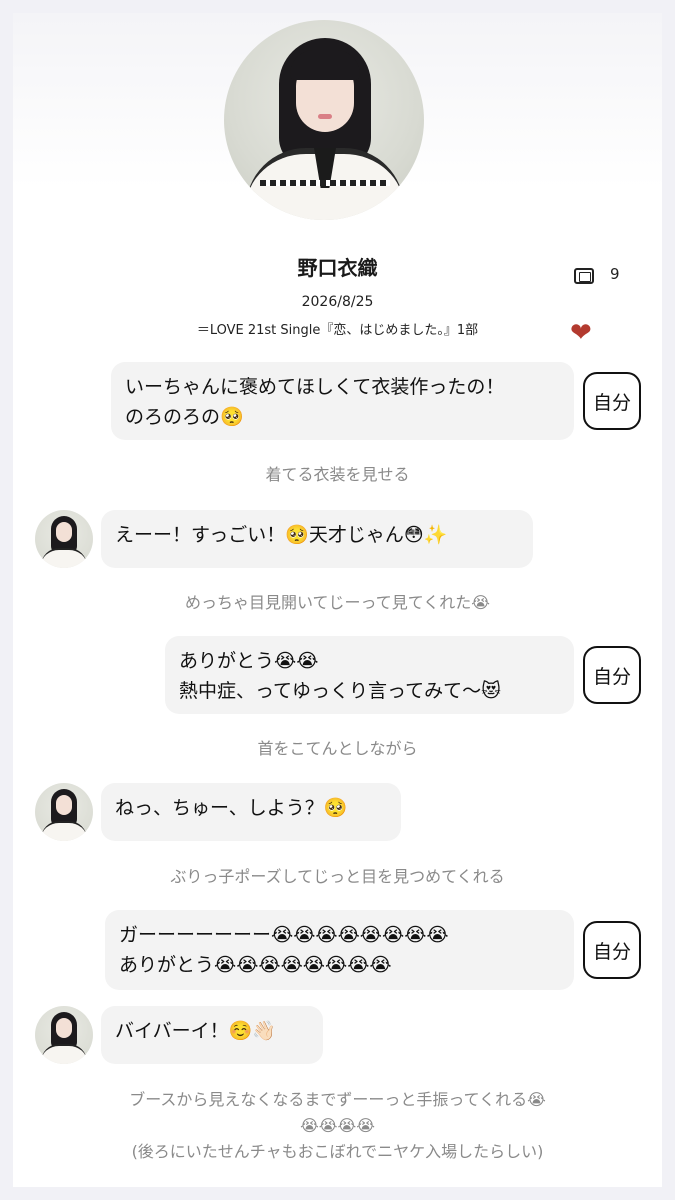 The height and width of the screenshot is (1200, 675). What do you see at coordinates (337, 474) in the screenshot?
I see `note-text: 着てる衣装を見せる` at bounding box center [337, 474].